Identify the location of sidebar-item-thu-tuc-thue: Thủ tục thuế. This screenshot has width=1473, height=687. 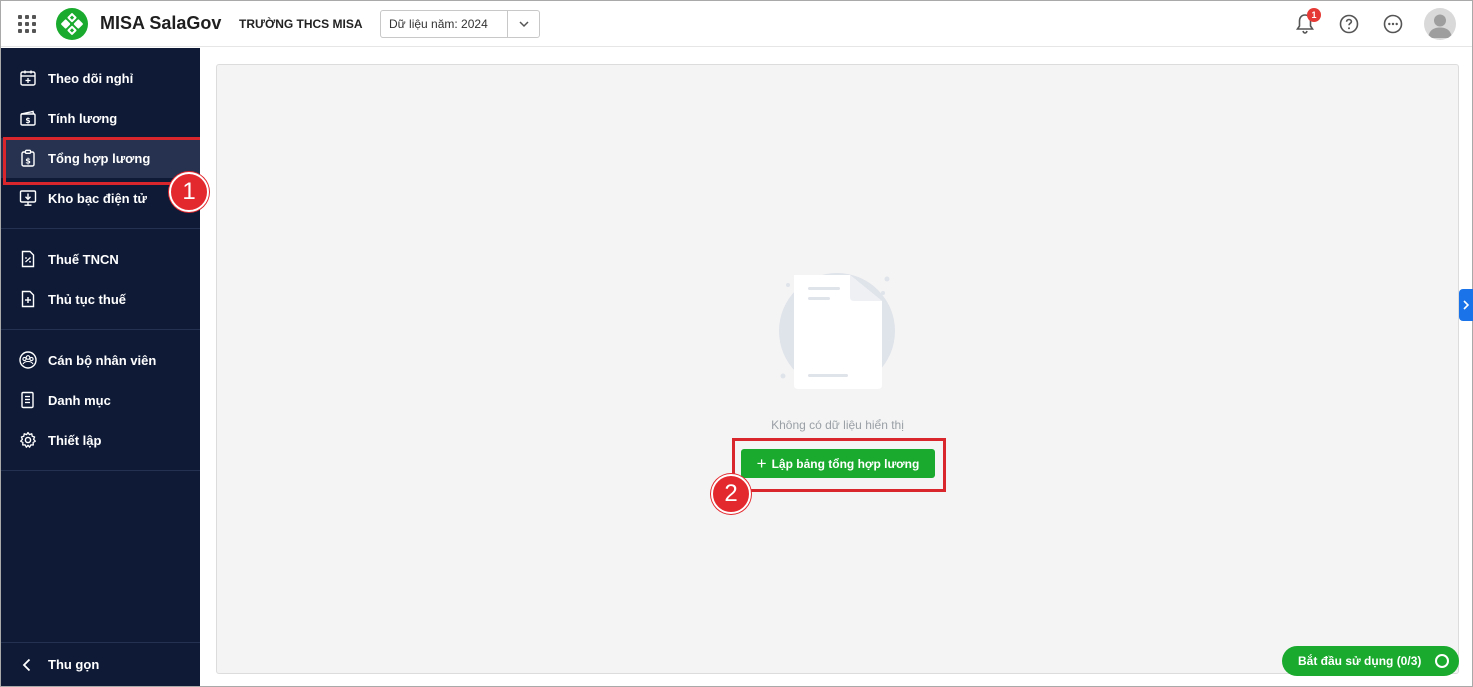
(100, 299).